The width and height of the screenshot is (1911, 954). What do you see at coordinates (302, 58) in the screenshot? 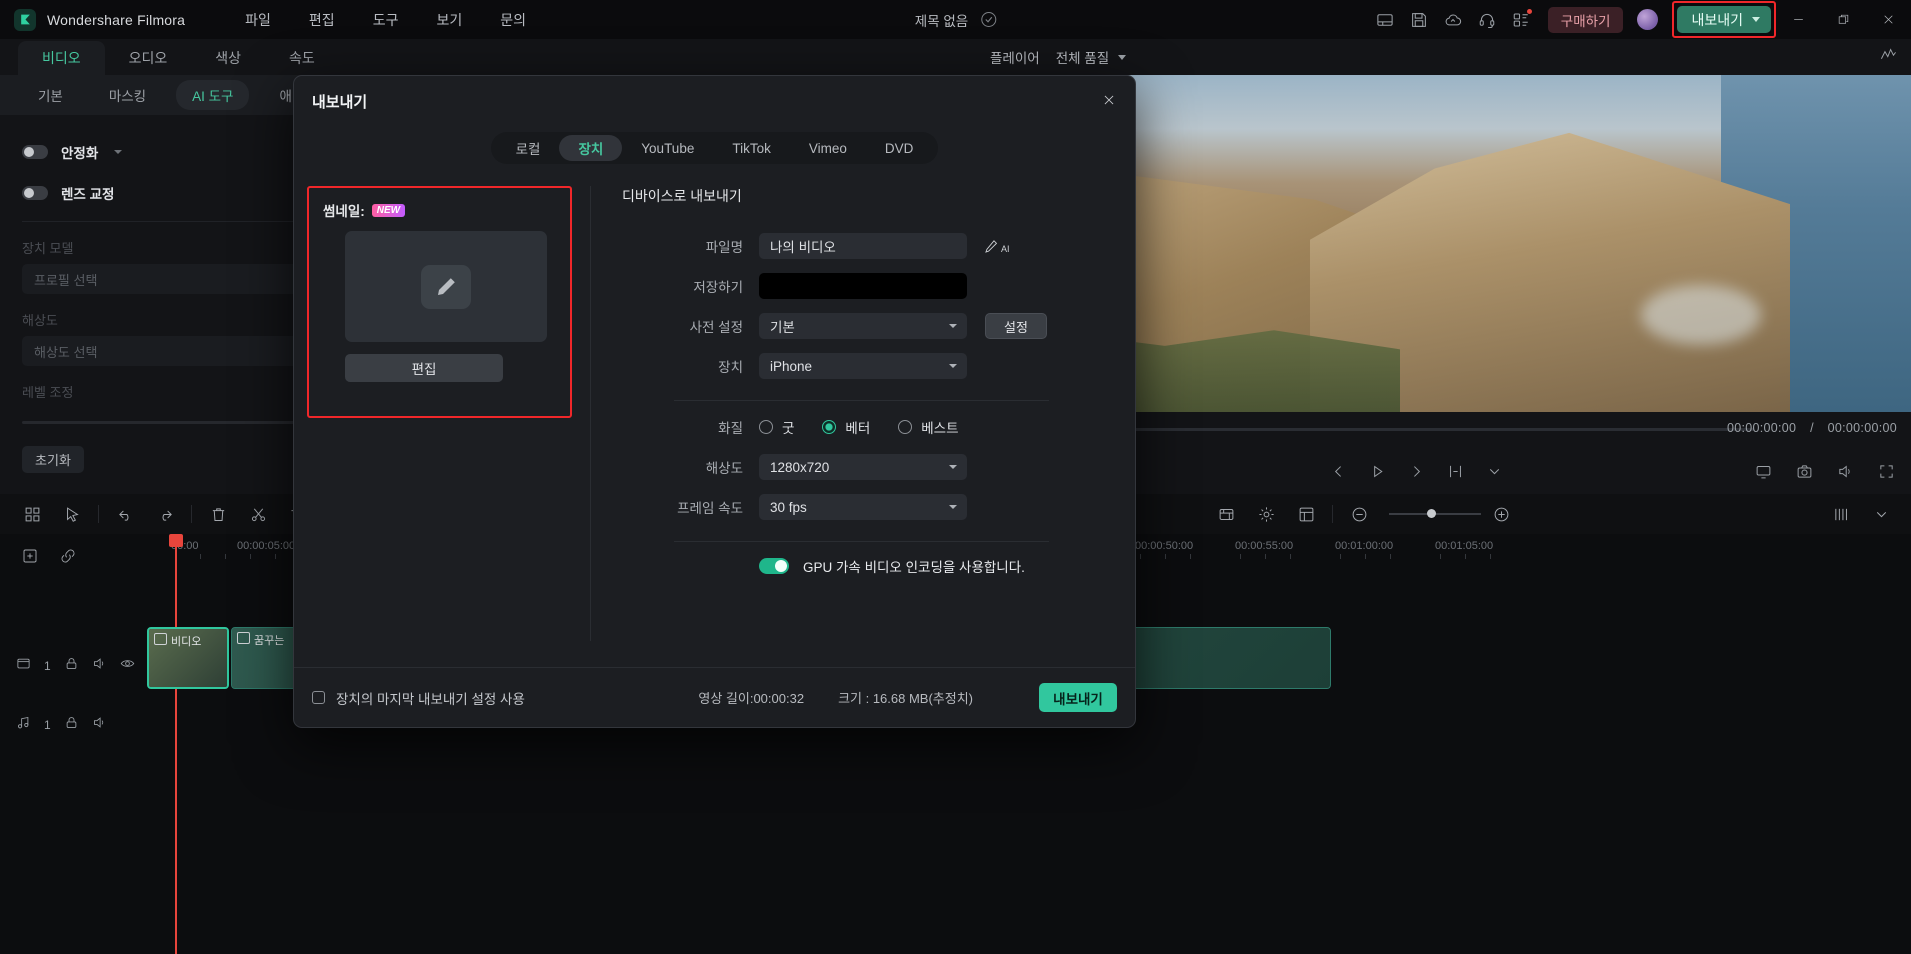
I see `tab-speed: 속도` at bounding box center [302, 58].